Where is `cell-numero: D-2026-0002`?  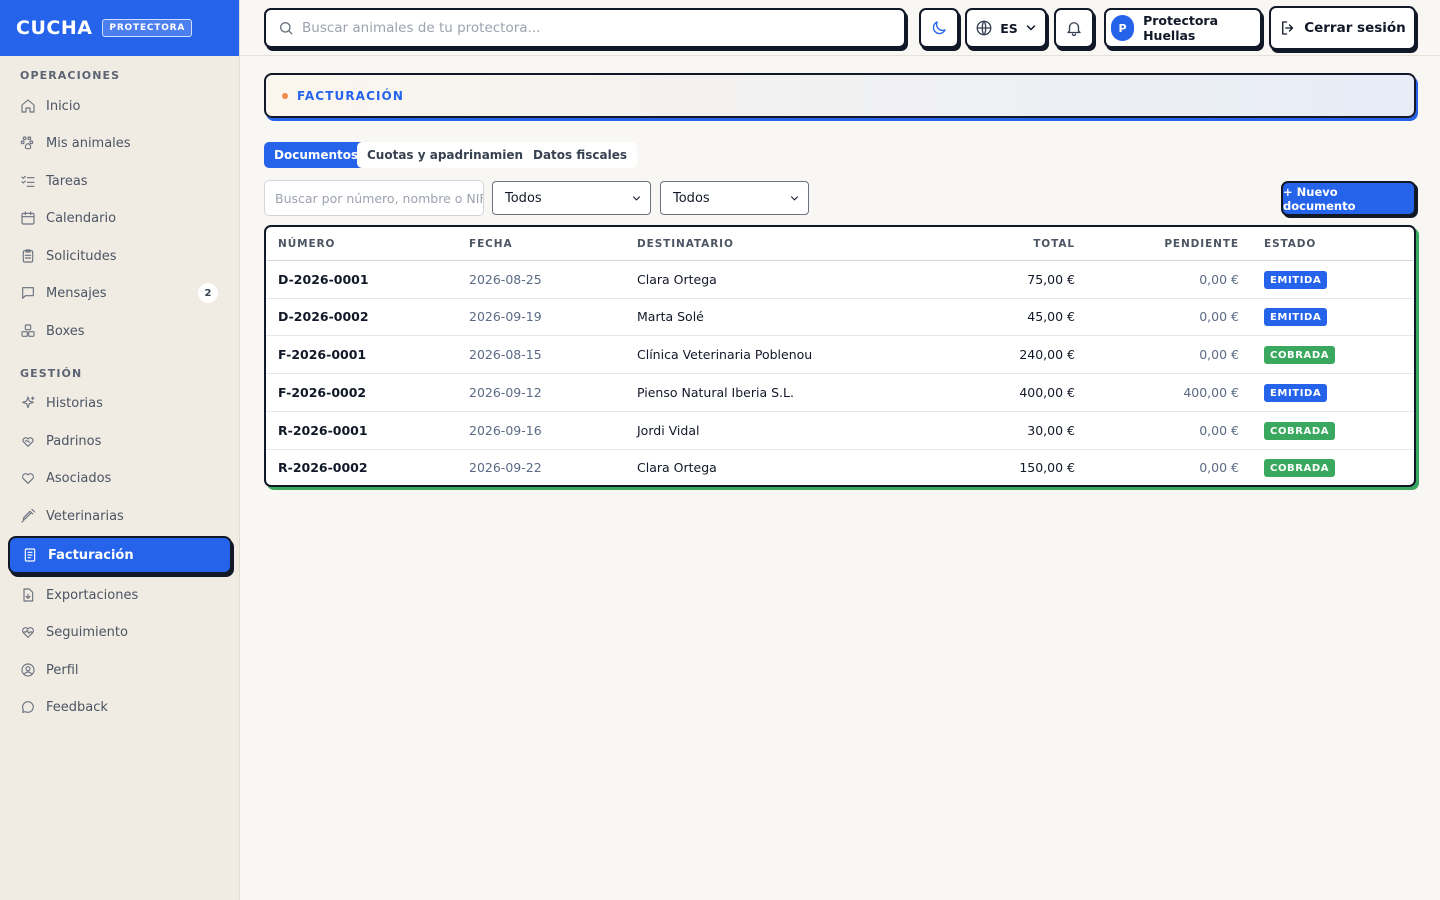
cell-numero: D-2026-0002 is located at coordinates (323, 316).